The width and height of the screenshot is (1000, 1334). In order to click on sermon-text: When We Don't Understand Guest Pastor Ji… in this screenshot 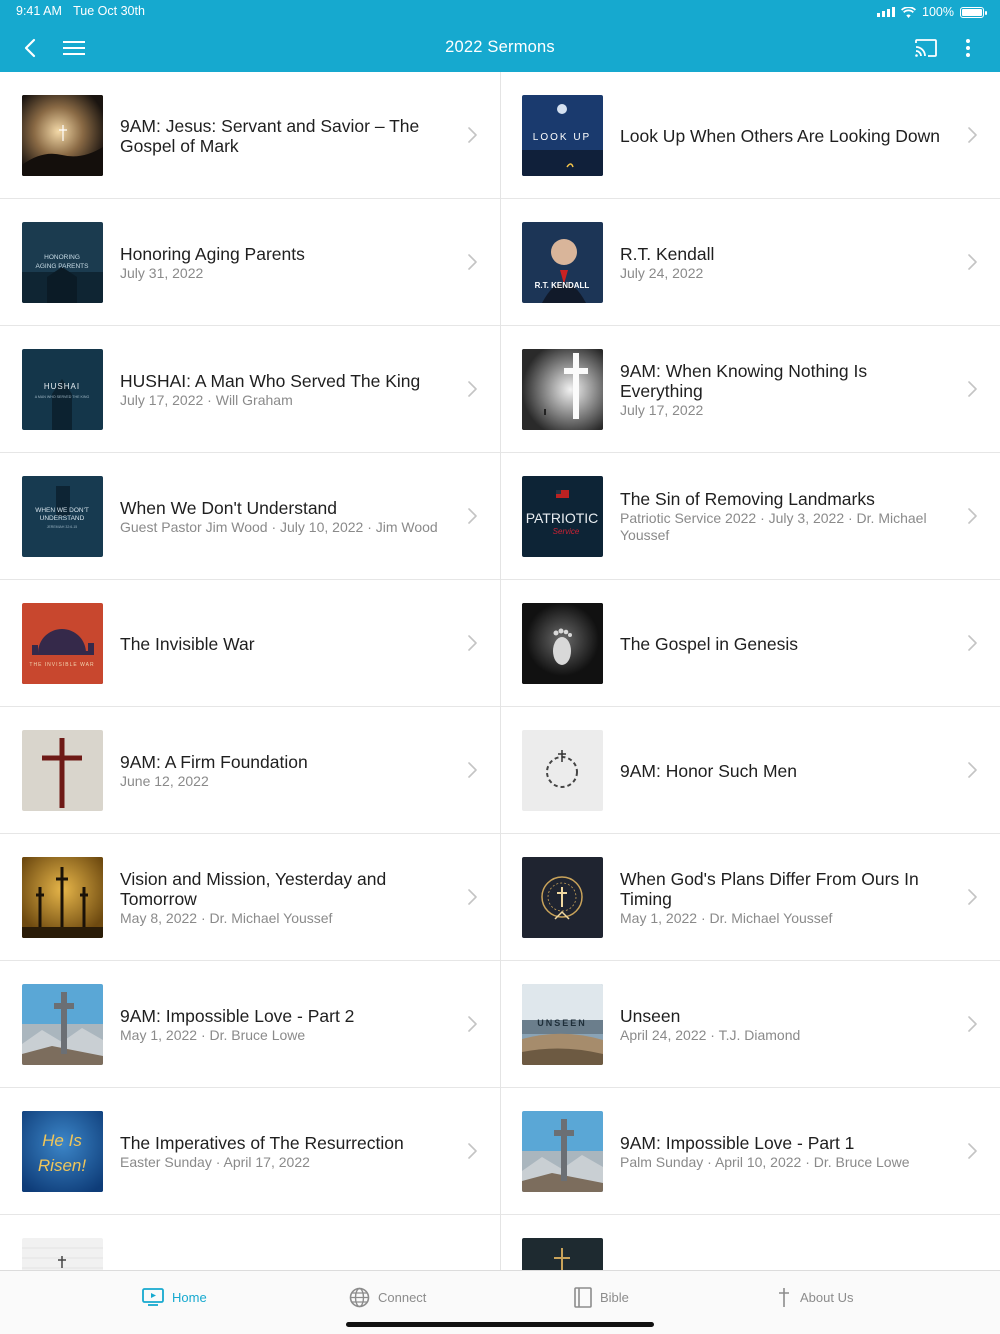, I will do `click(284, 516)`.